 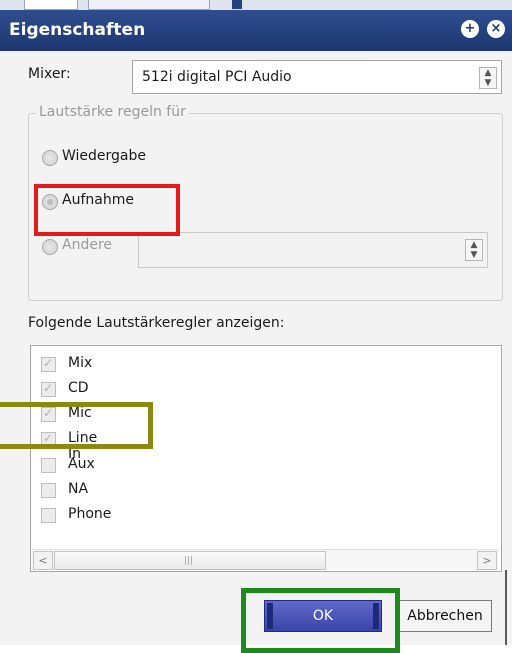 What do you see at coordinates (156, 323) in the screenshot?
I see `controls-list-label: Folgende Lautstärkeregler anzeigen:` at bounding box center [156, 323].